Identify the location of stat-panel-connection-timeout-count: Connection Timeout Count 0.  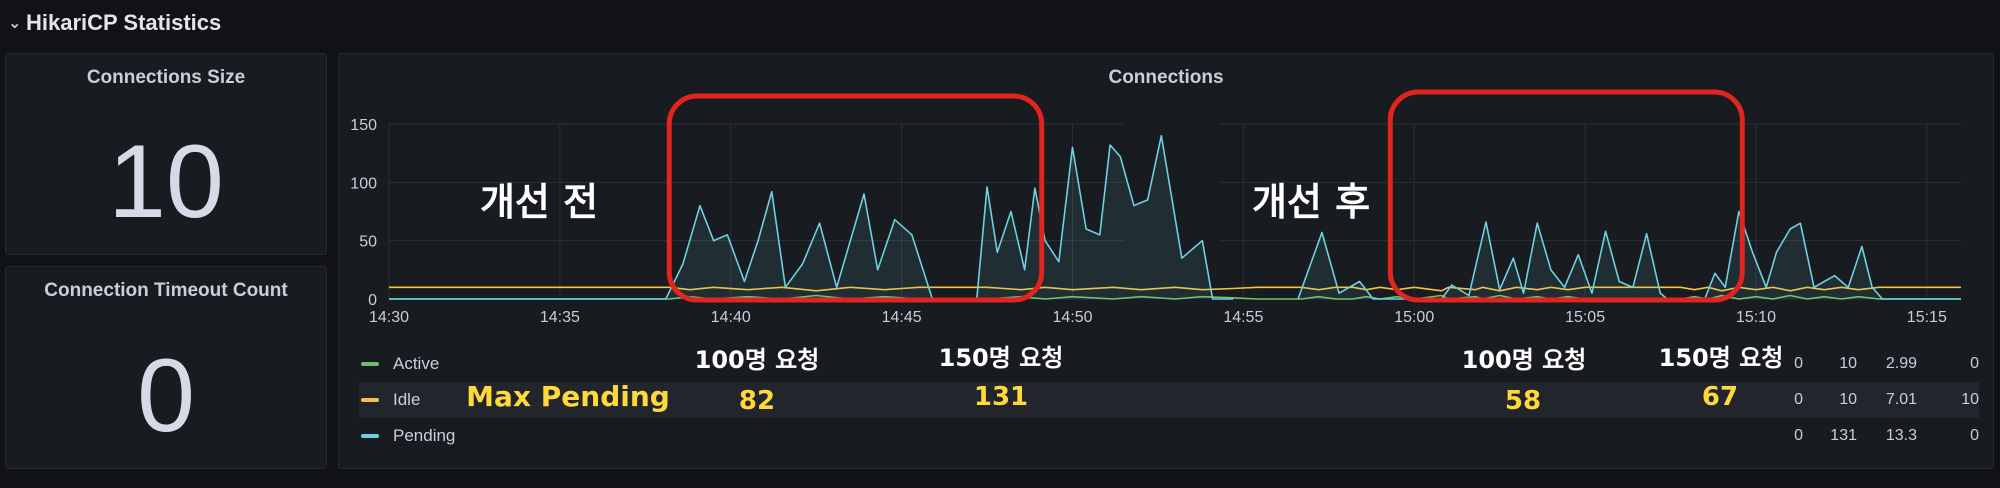
(166, 367).